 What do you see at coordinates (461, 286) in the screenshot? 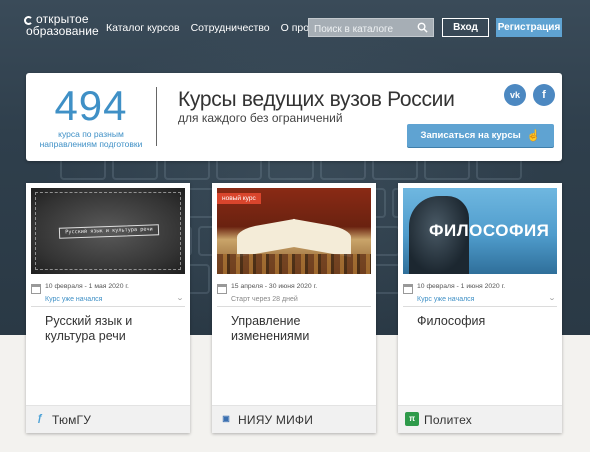
I see `course-dates: 10 февраля - 1 июня 2020 г.` at bounding box center [461, 286].